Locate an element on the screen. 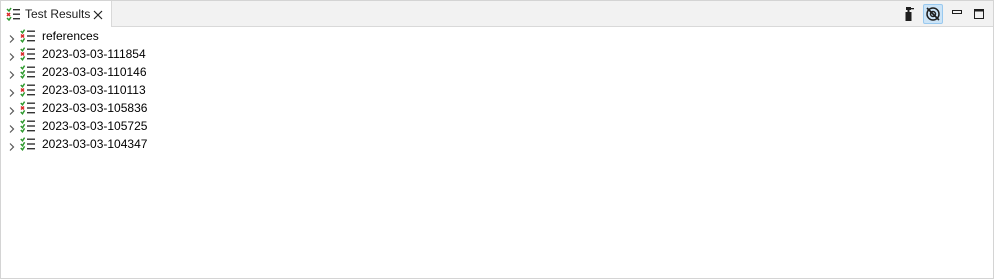 This screenshot has height=279, width=994. tree-item-label: 2023-03-03-110113 is located at coordinates (94, 90).